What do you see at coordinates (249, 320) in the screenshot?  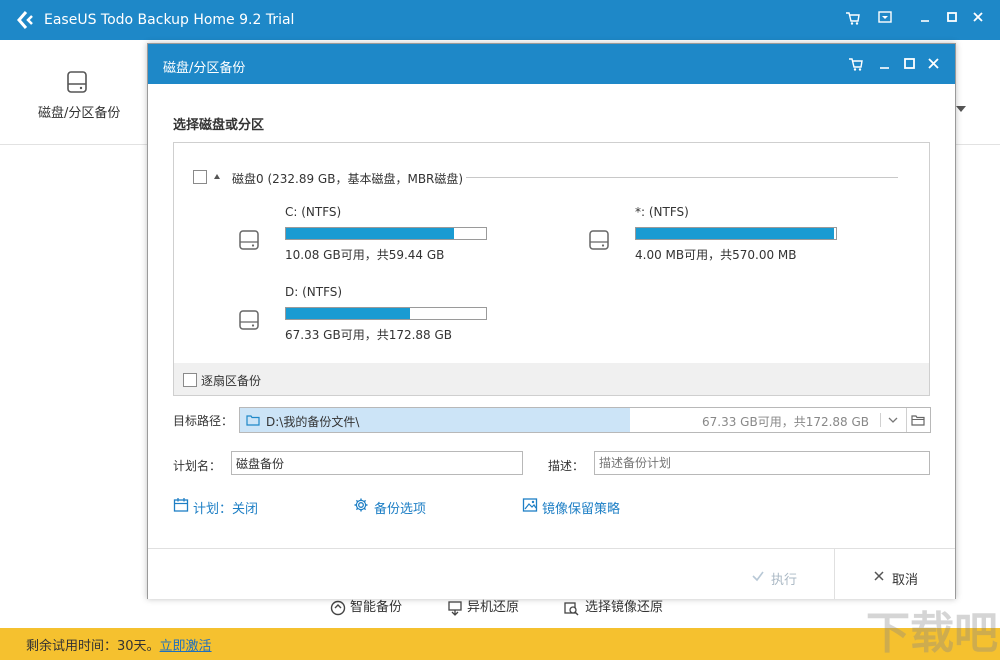 I see `partition-d-drive-icon` at bounding box center [249, 320].